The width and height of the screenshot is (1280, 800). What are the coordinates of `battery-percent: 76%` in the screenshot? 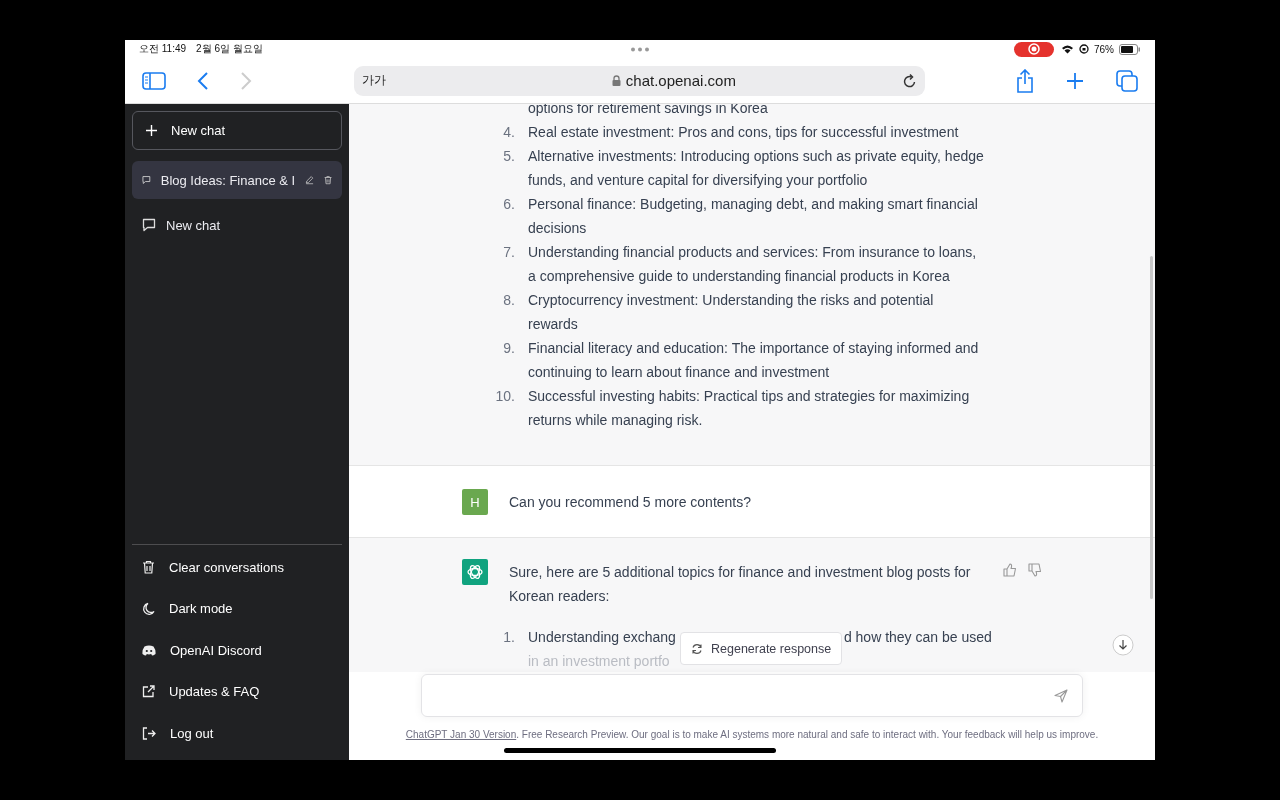 It's located at (1104, 49).